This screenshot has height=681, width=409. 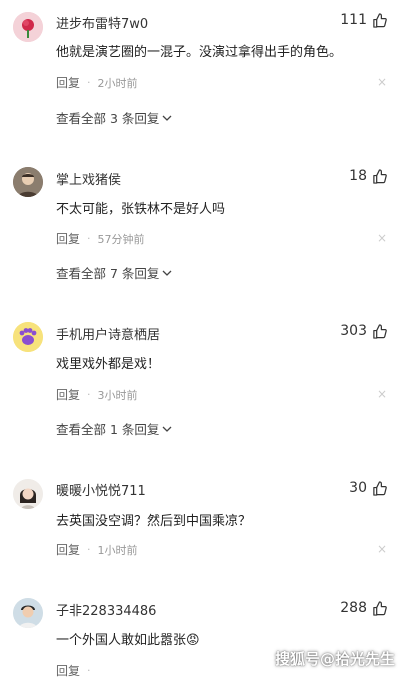 I want to click on paw-avatar-icon, so click(x=28, y=337).